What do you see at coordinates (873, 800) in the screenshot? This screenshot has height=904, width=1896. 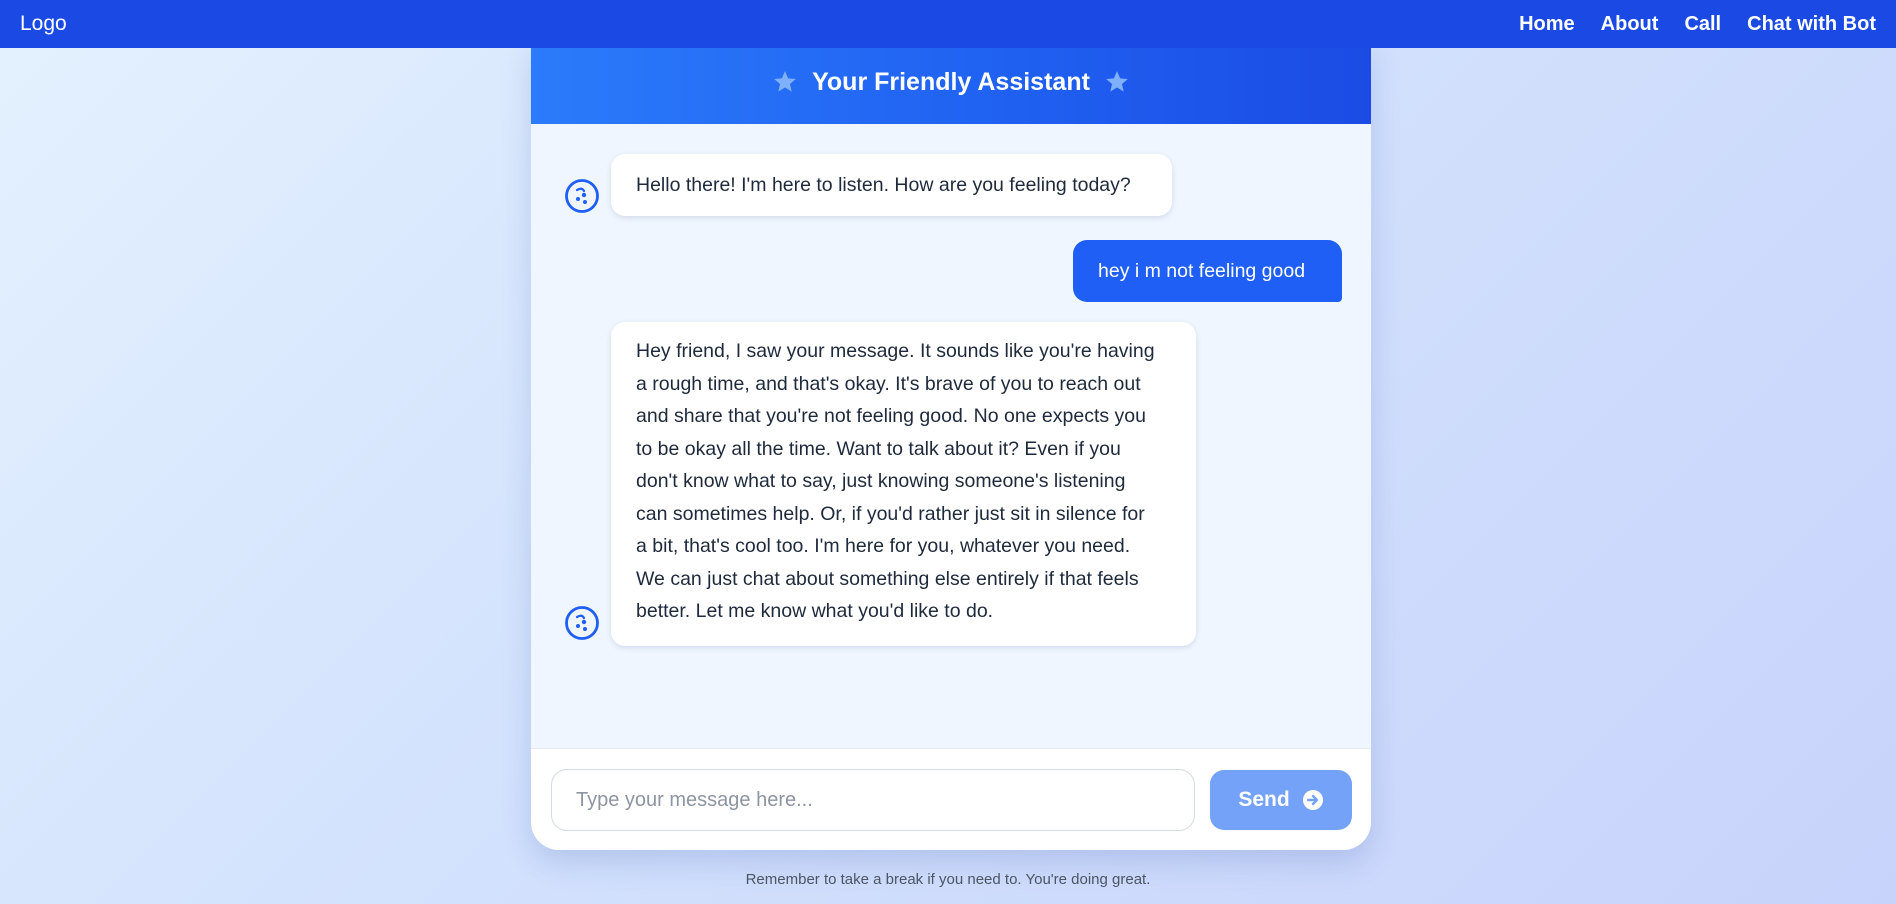 I see `message-input` at bounding box center [873, 800].